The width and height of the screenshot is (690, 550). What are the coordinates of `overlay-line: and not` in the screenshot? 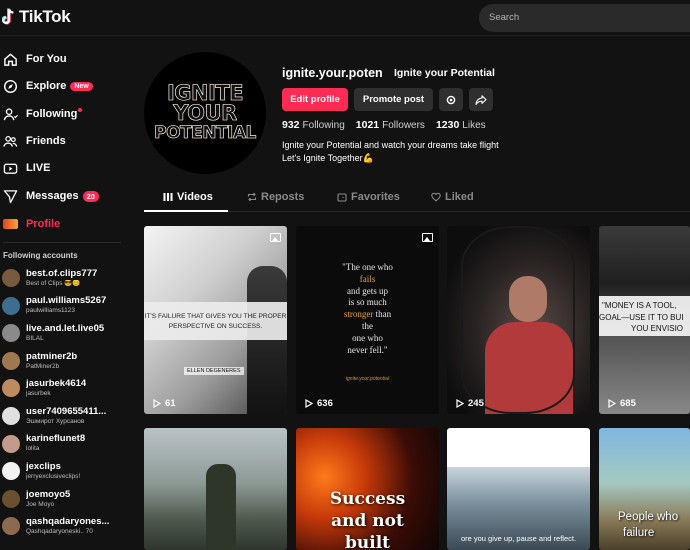 It's located at (367, 521).